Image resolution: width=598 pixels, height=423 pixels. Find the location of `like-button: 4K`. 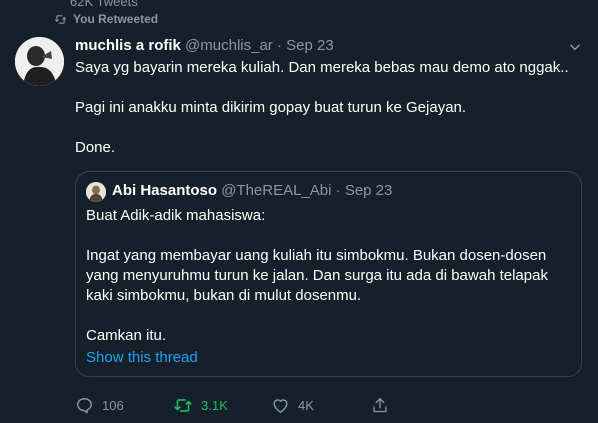

like-button: 4K is located at coordinates (292, 405).